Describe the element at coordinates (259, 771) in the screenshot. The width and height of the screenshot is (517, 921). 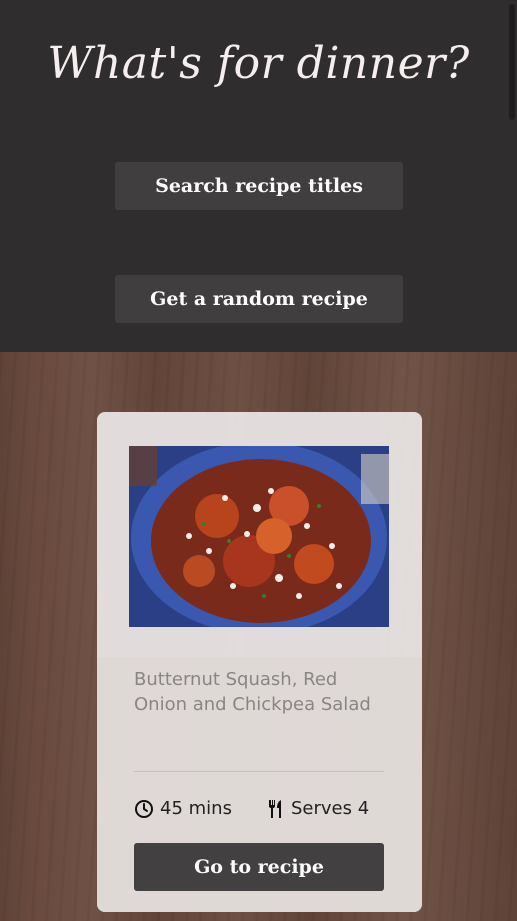
I see `divider` at that location.